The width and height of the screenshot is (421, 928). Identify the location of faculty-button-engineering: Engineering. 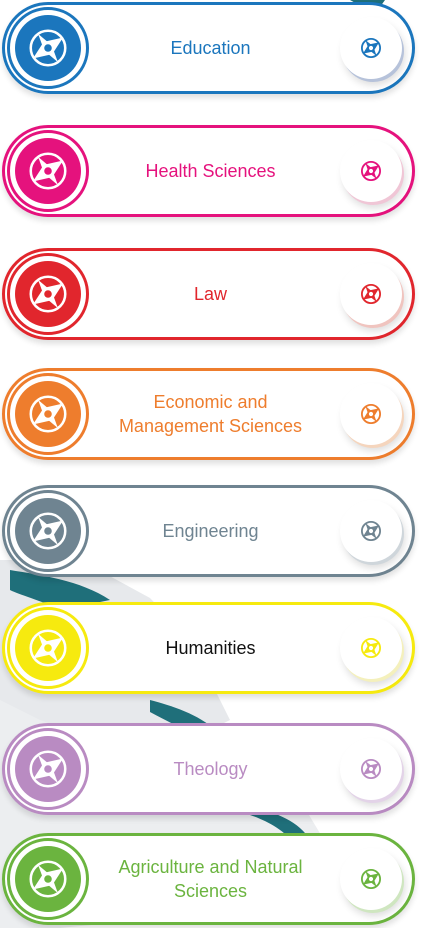
(208, 531).